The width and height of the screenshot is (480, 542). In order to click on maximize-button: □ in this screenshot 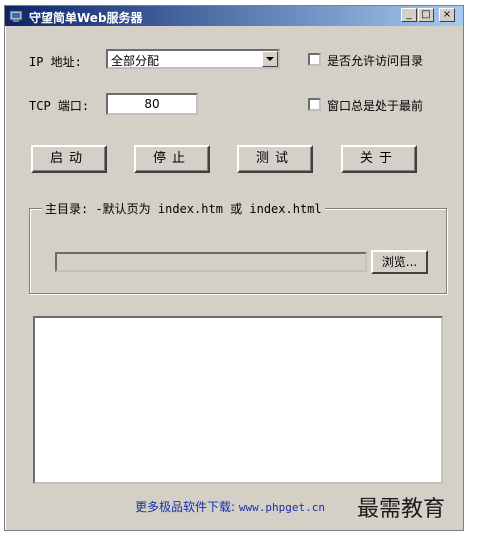, I will do `click(426, 15)`.